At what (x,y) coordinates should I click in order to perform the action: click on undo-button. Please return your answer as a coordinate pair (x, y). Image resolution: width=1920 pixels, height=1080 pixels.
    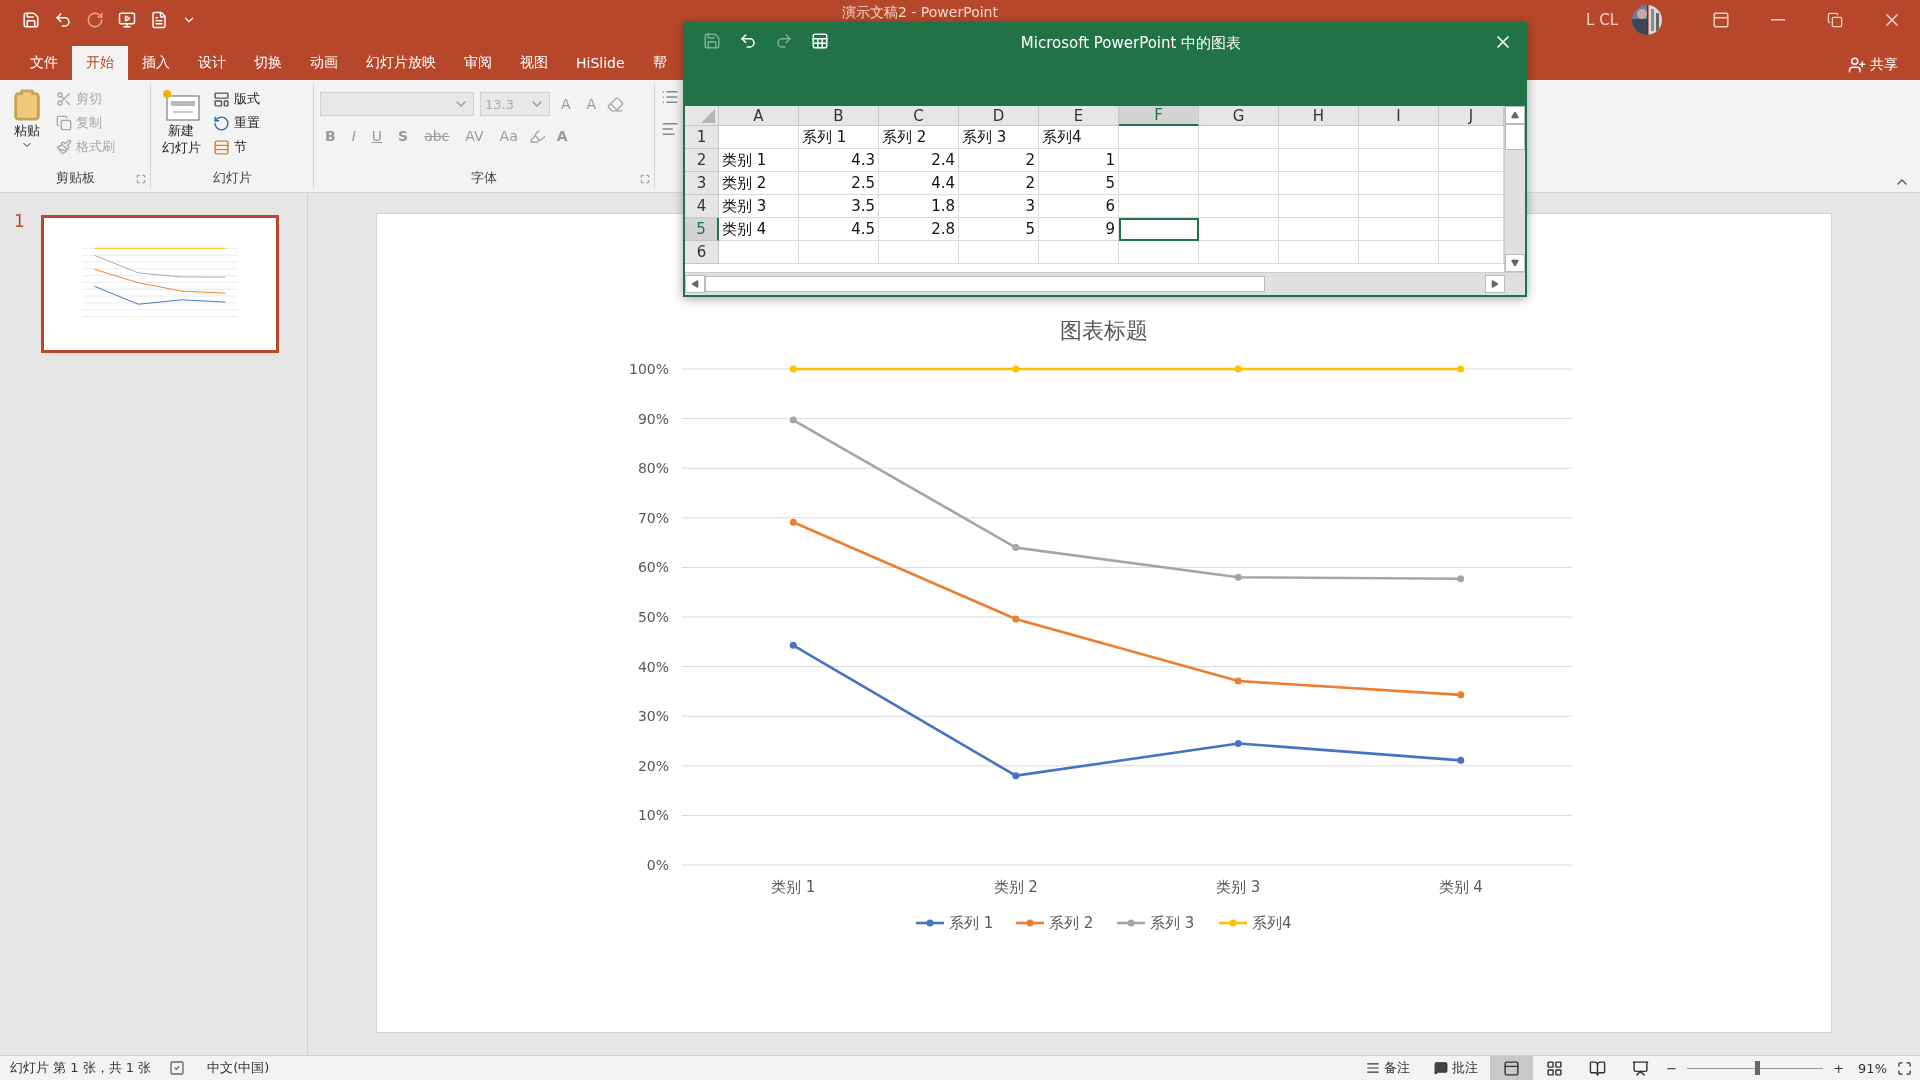
    Looking at the image, I should click on (748, 41).